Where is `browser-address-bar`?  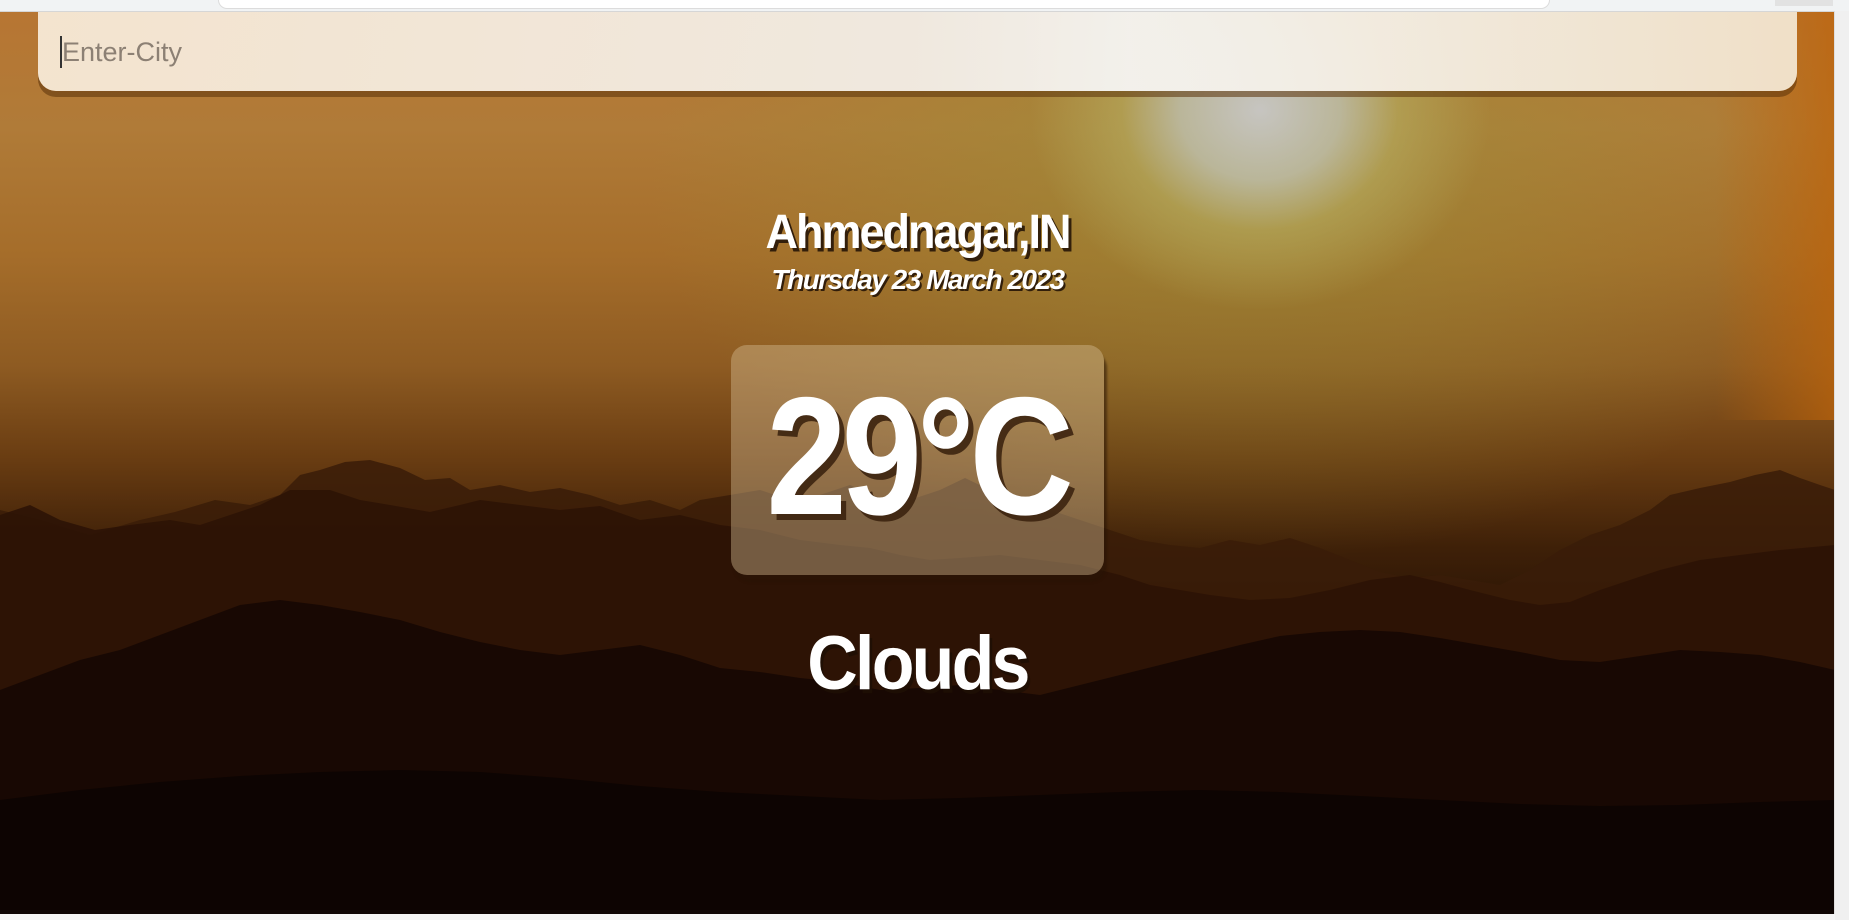 browser-address-bar is located at coordinates (884, 4).